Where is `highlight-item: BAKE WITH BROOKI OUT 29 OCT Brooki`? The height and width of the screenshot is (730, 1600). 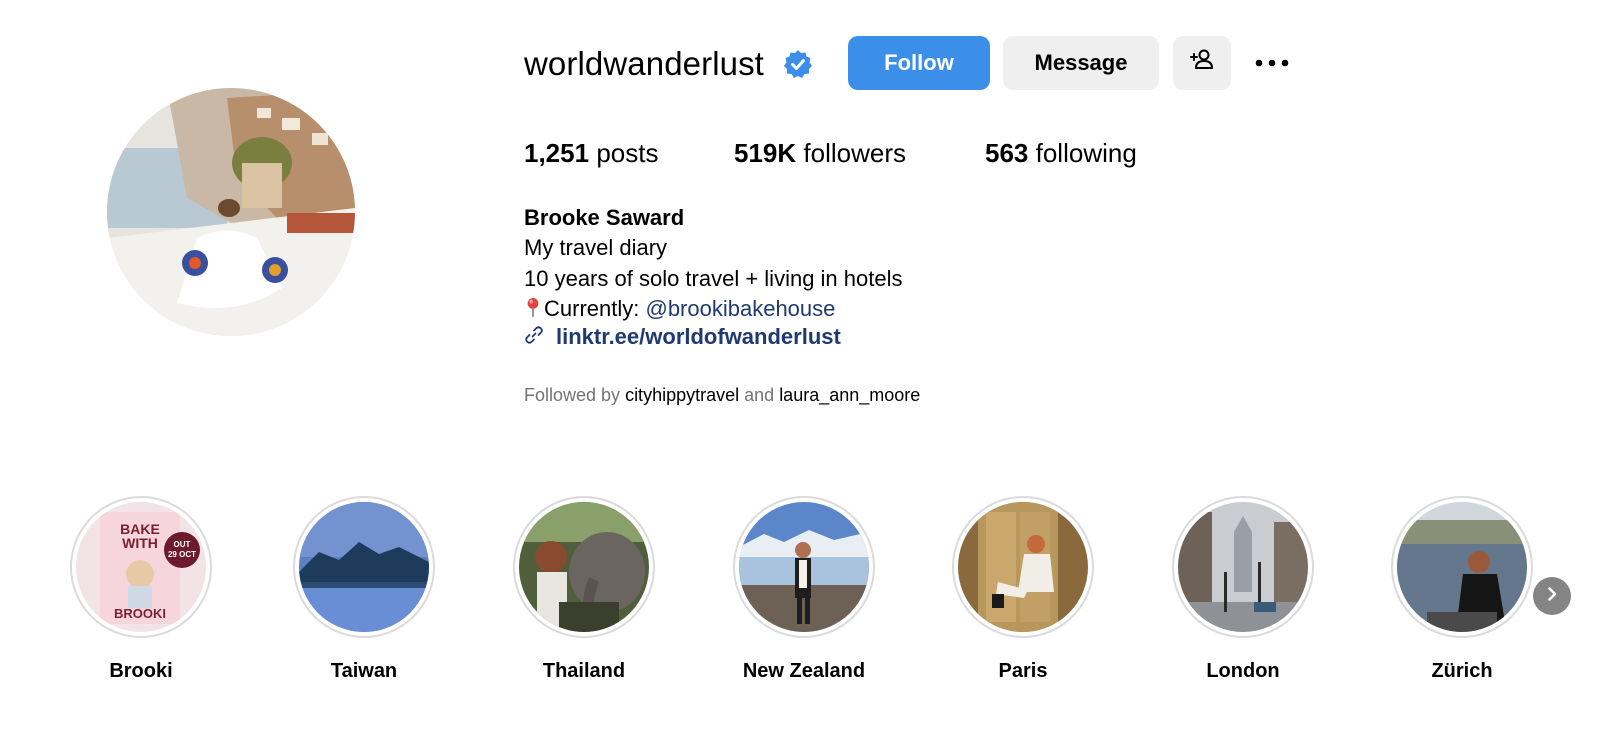 highlight-item: BAKE WITH BROOKI OUT 29 OCT Brooki is located at coordinates (141, 589).